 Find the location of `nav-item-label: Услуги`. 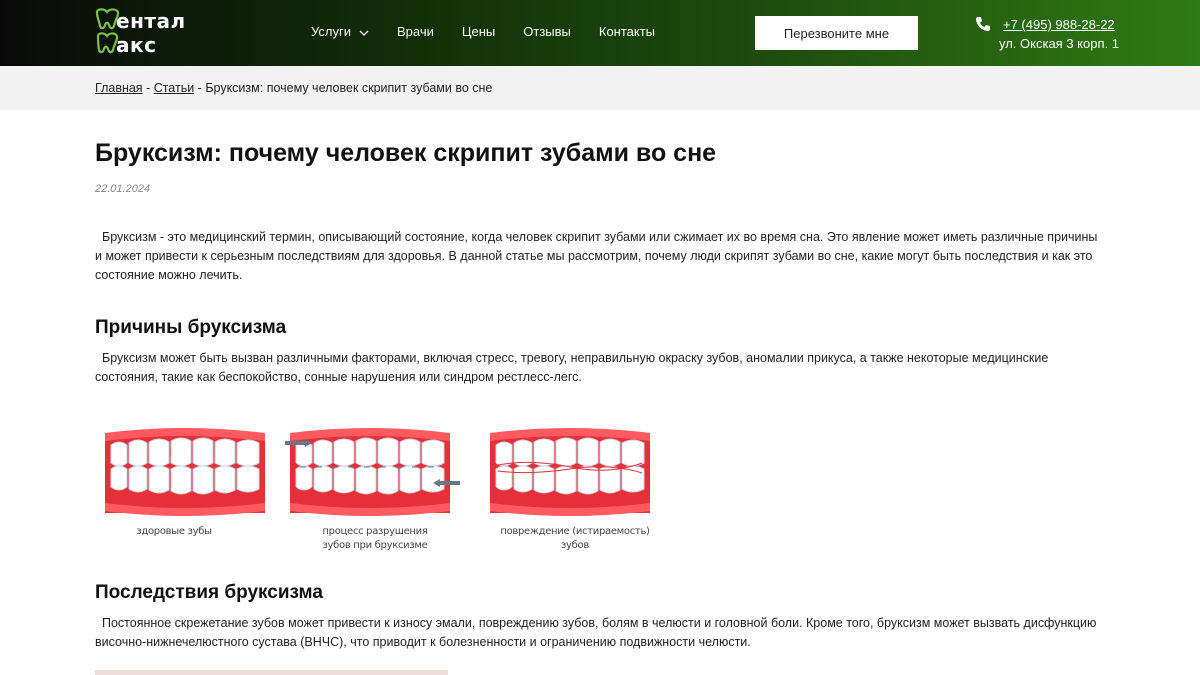

nav-item-label: Услуги is located at coordinates (331, 31).